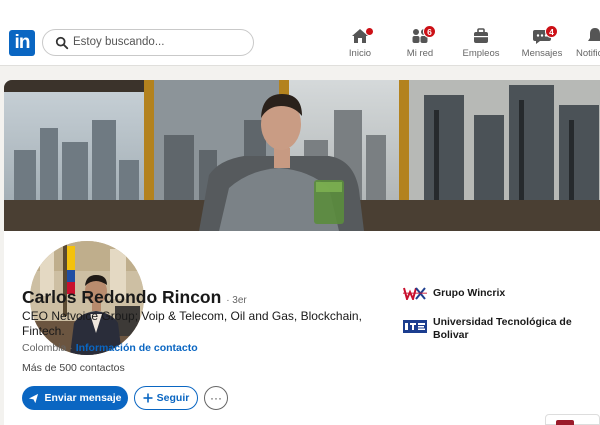 This screenshot has width=600, height=425. Describe the element at coordinates (369, 31) in the screenshot. I see `home-notification-dot` at that location.